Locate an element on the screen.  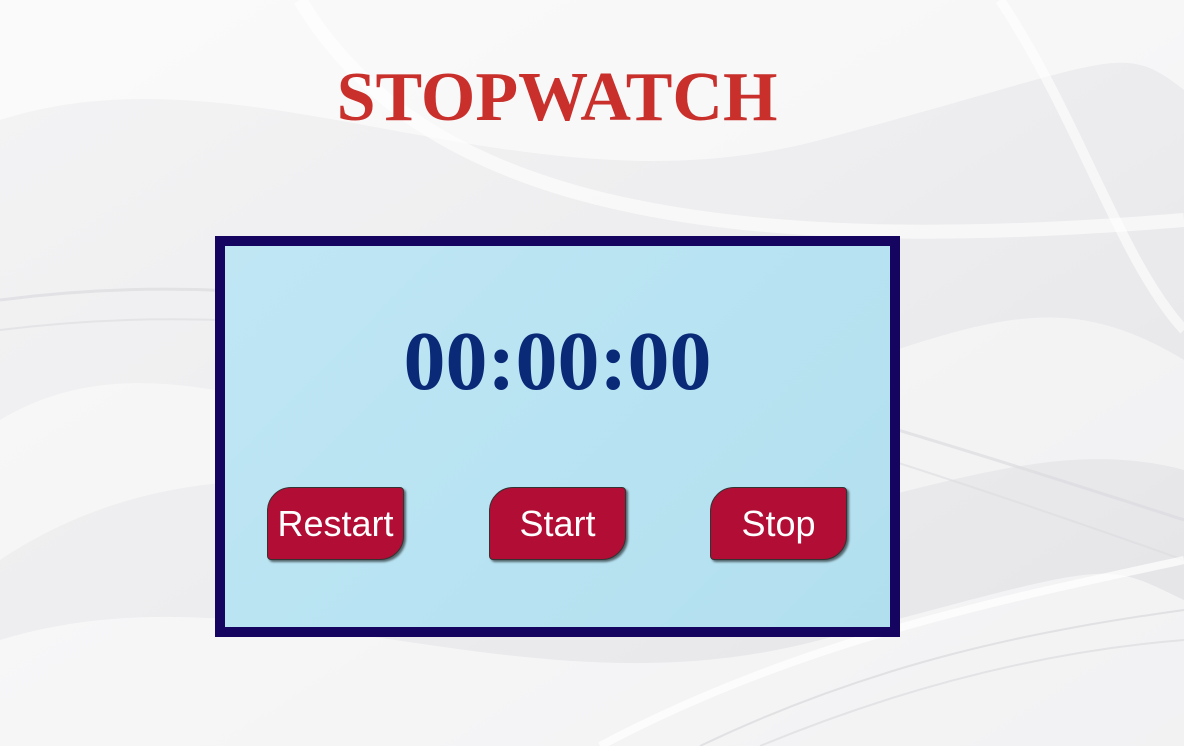
stop-button: Stop is located at coordinates (778, 523).